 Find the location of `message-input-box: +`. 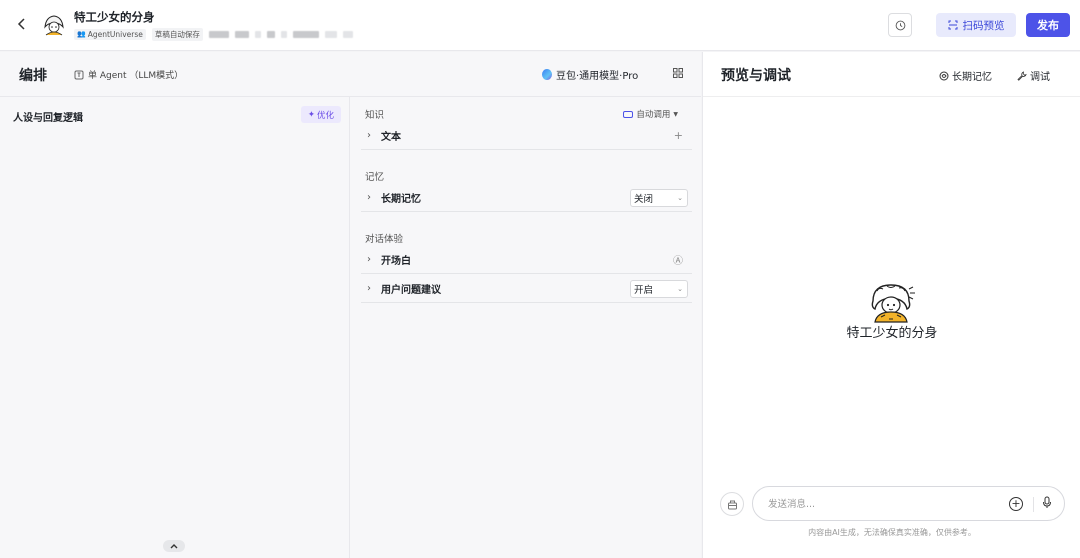

message-input-box: + is located at coordinates (908, 503).